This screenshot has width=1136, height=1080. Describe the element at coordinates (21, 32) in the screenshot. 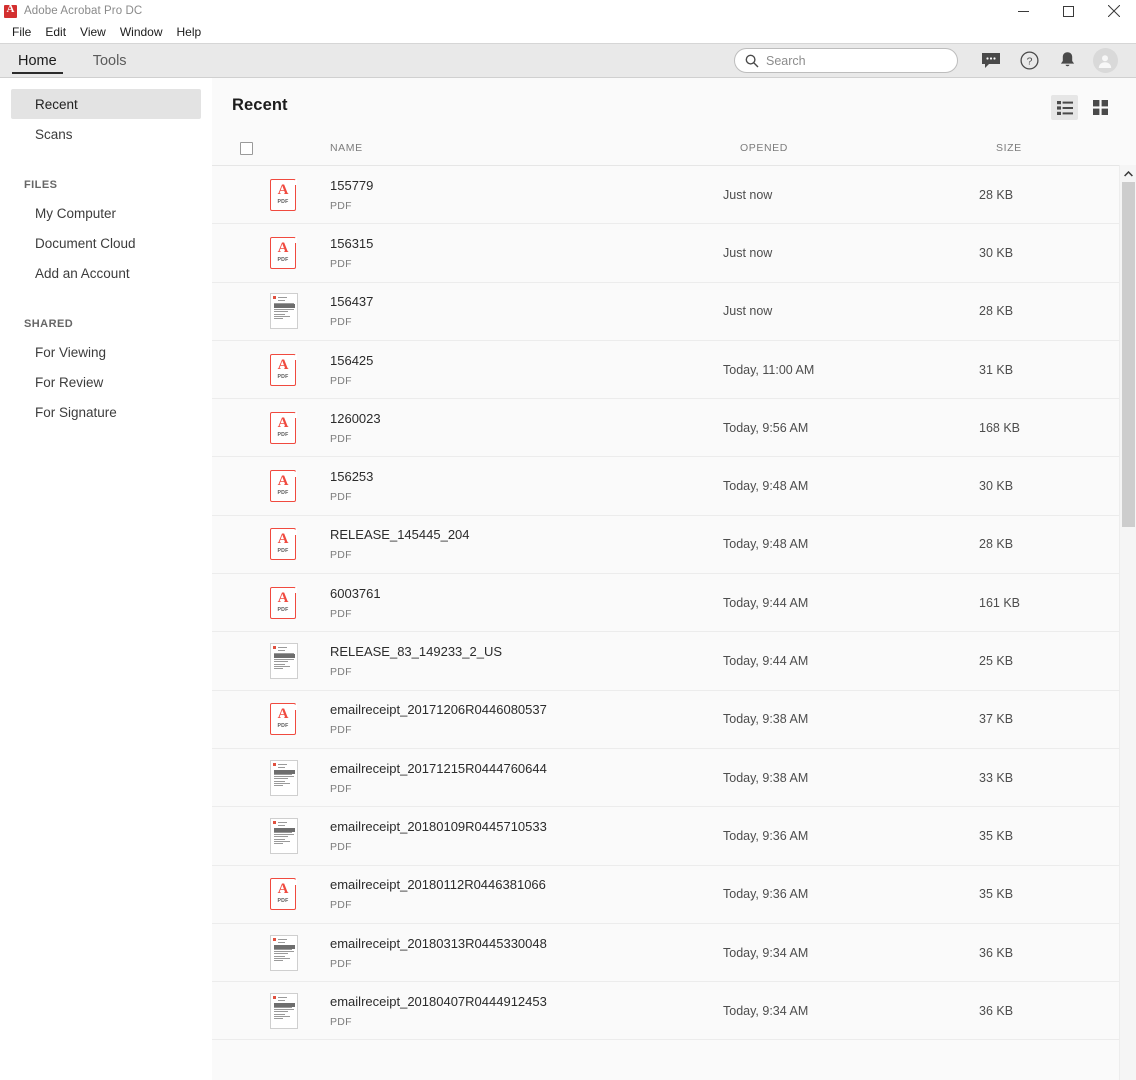

I see `menu-file: File` at that location.